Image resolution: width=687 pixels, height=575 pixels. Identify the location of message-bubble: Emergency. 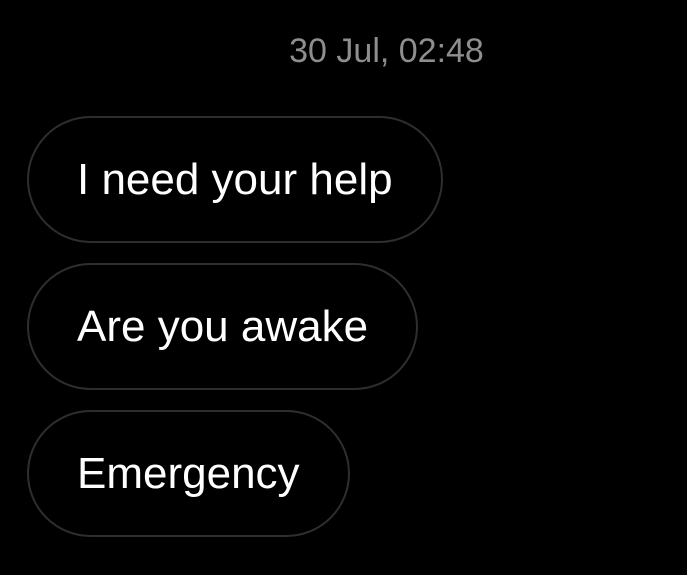
(188, 473).